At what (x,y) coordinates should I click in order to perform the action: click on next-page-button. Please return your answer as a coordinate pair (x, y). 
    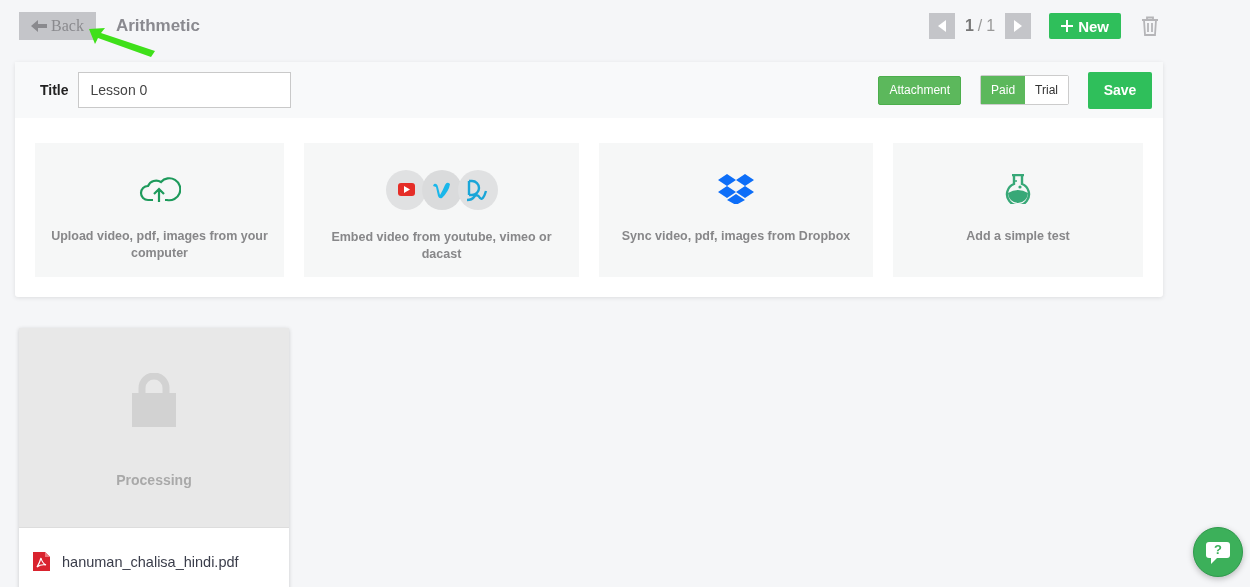
    Looking at the image, I should click on (1018, 26).